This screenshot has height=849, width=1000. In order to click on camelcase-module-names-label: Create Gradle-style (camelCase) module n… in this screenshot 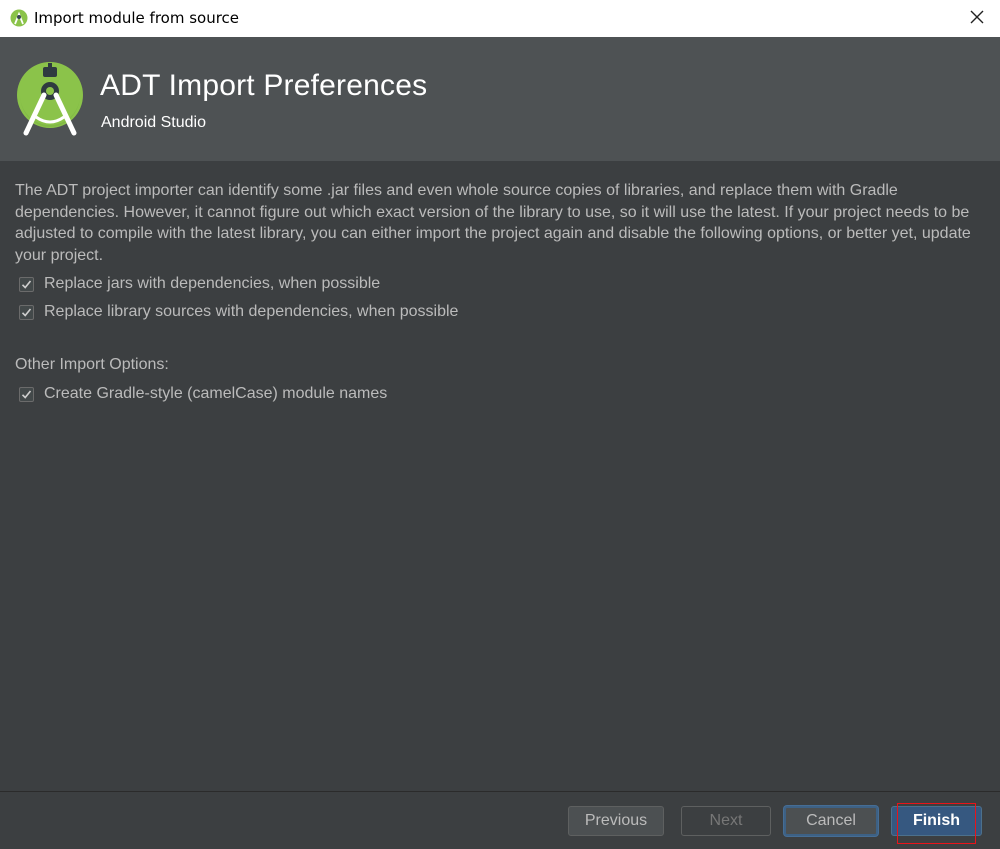, I will do `click(216, 393)`.